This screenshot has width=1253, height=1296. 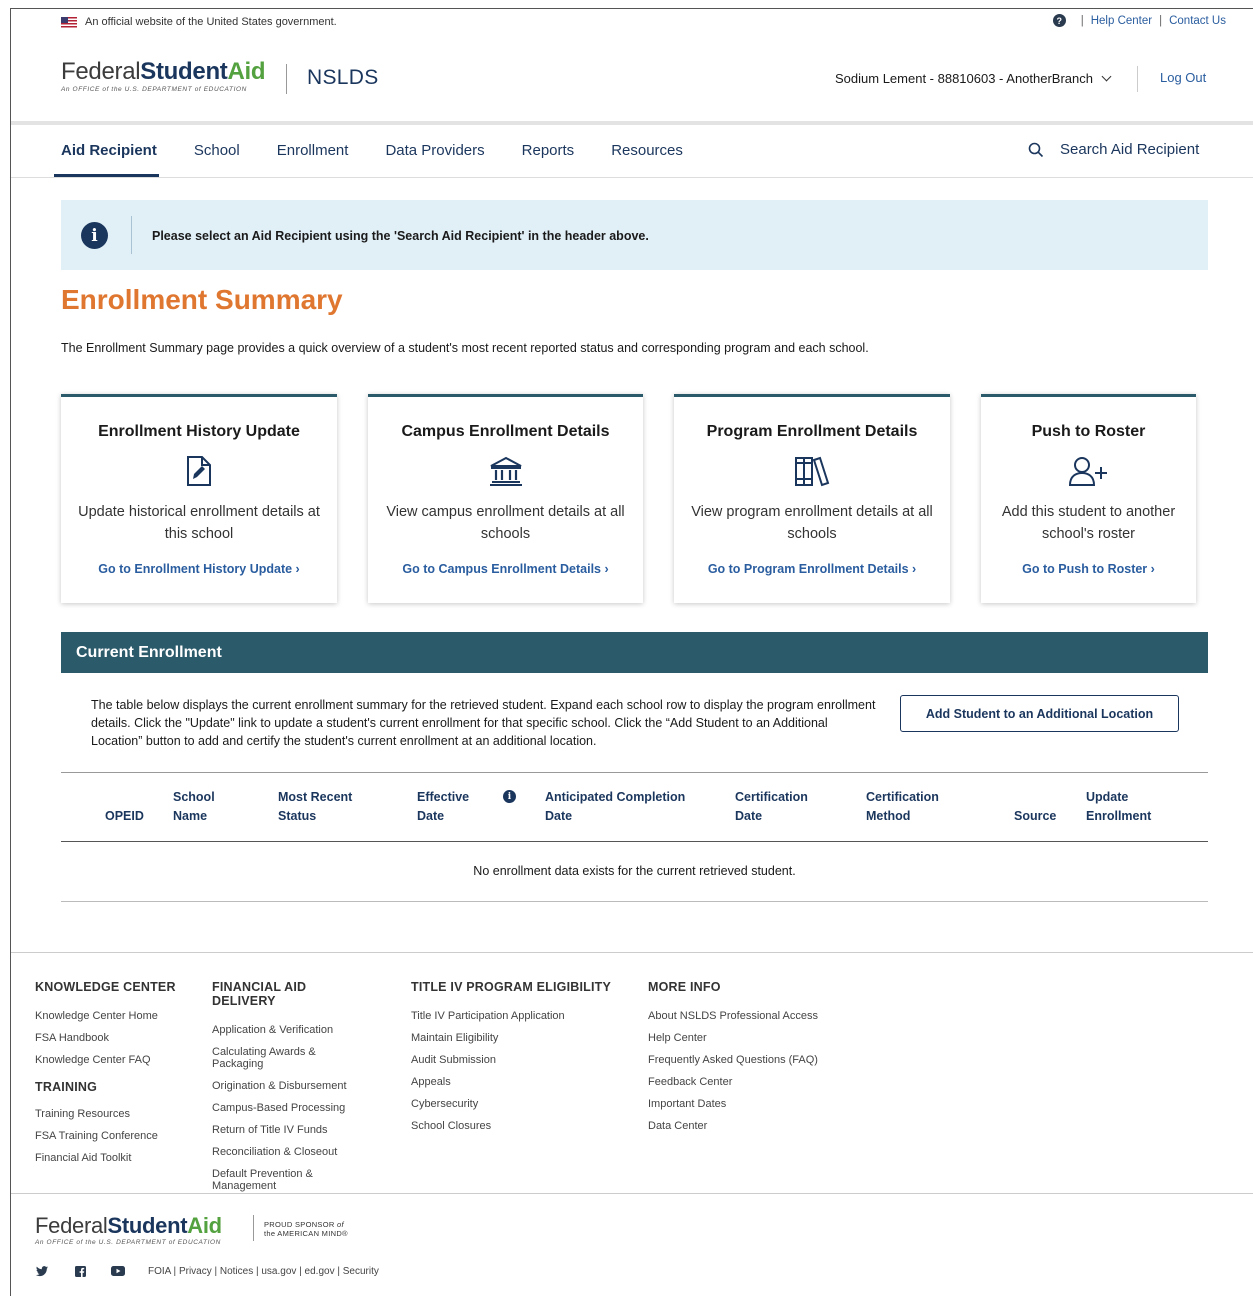 What do you see at coordinates (194, 807) in the screenshot?
I see `col-school-name: School Name` at bounding box center [194, 807].